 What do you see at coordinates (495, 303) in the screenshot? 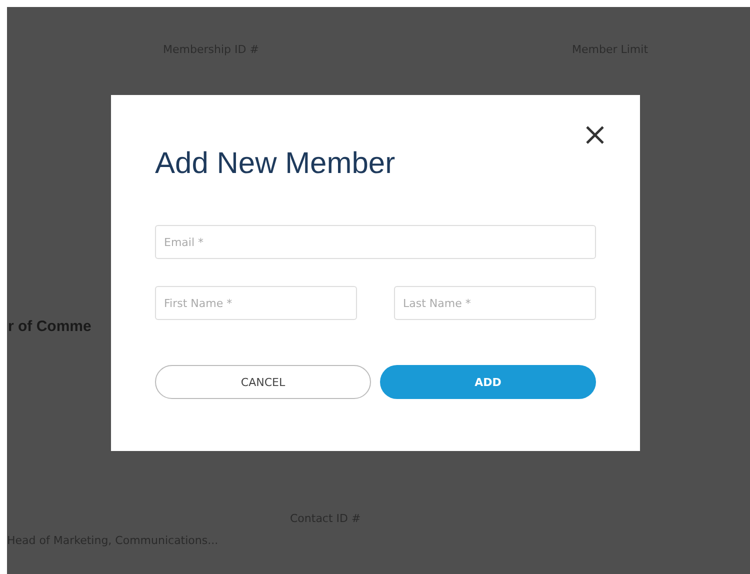
I see `name-field: Last Name *` at bounding box center [495, 303].